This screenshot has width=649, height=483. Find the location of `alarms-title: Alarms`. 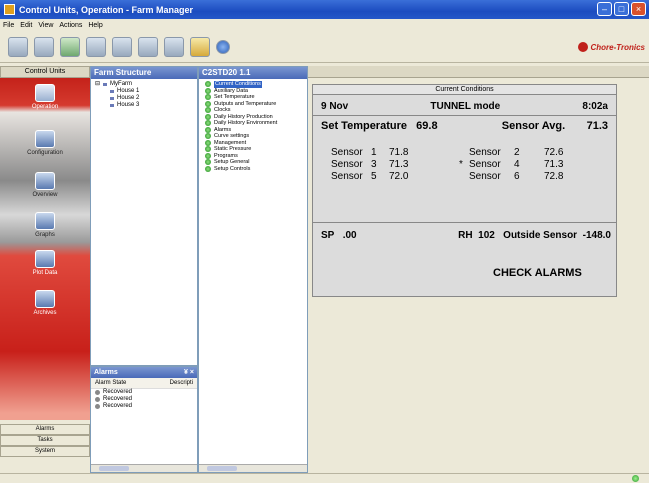

alarms-title: Alarms is located at coordinates (106, 372).